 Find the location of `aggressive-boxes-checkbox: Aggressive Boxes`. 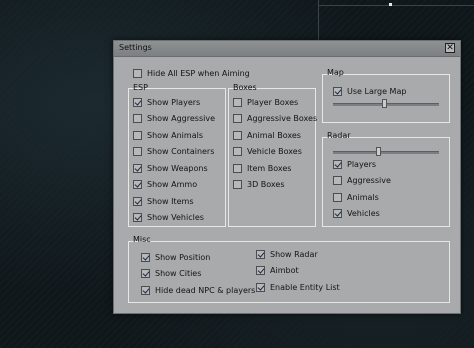

aggressive-boxes-checkbox: Aggressive Boxes is located at coordinates (275, 119).